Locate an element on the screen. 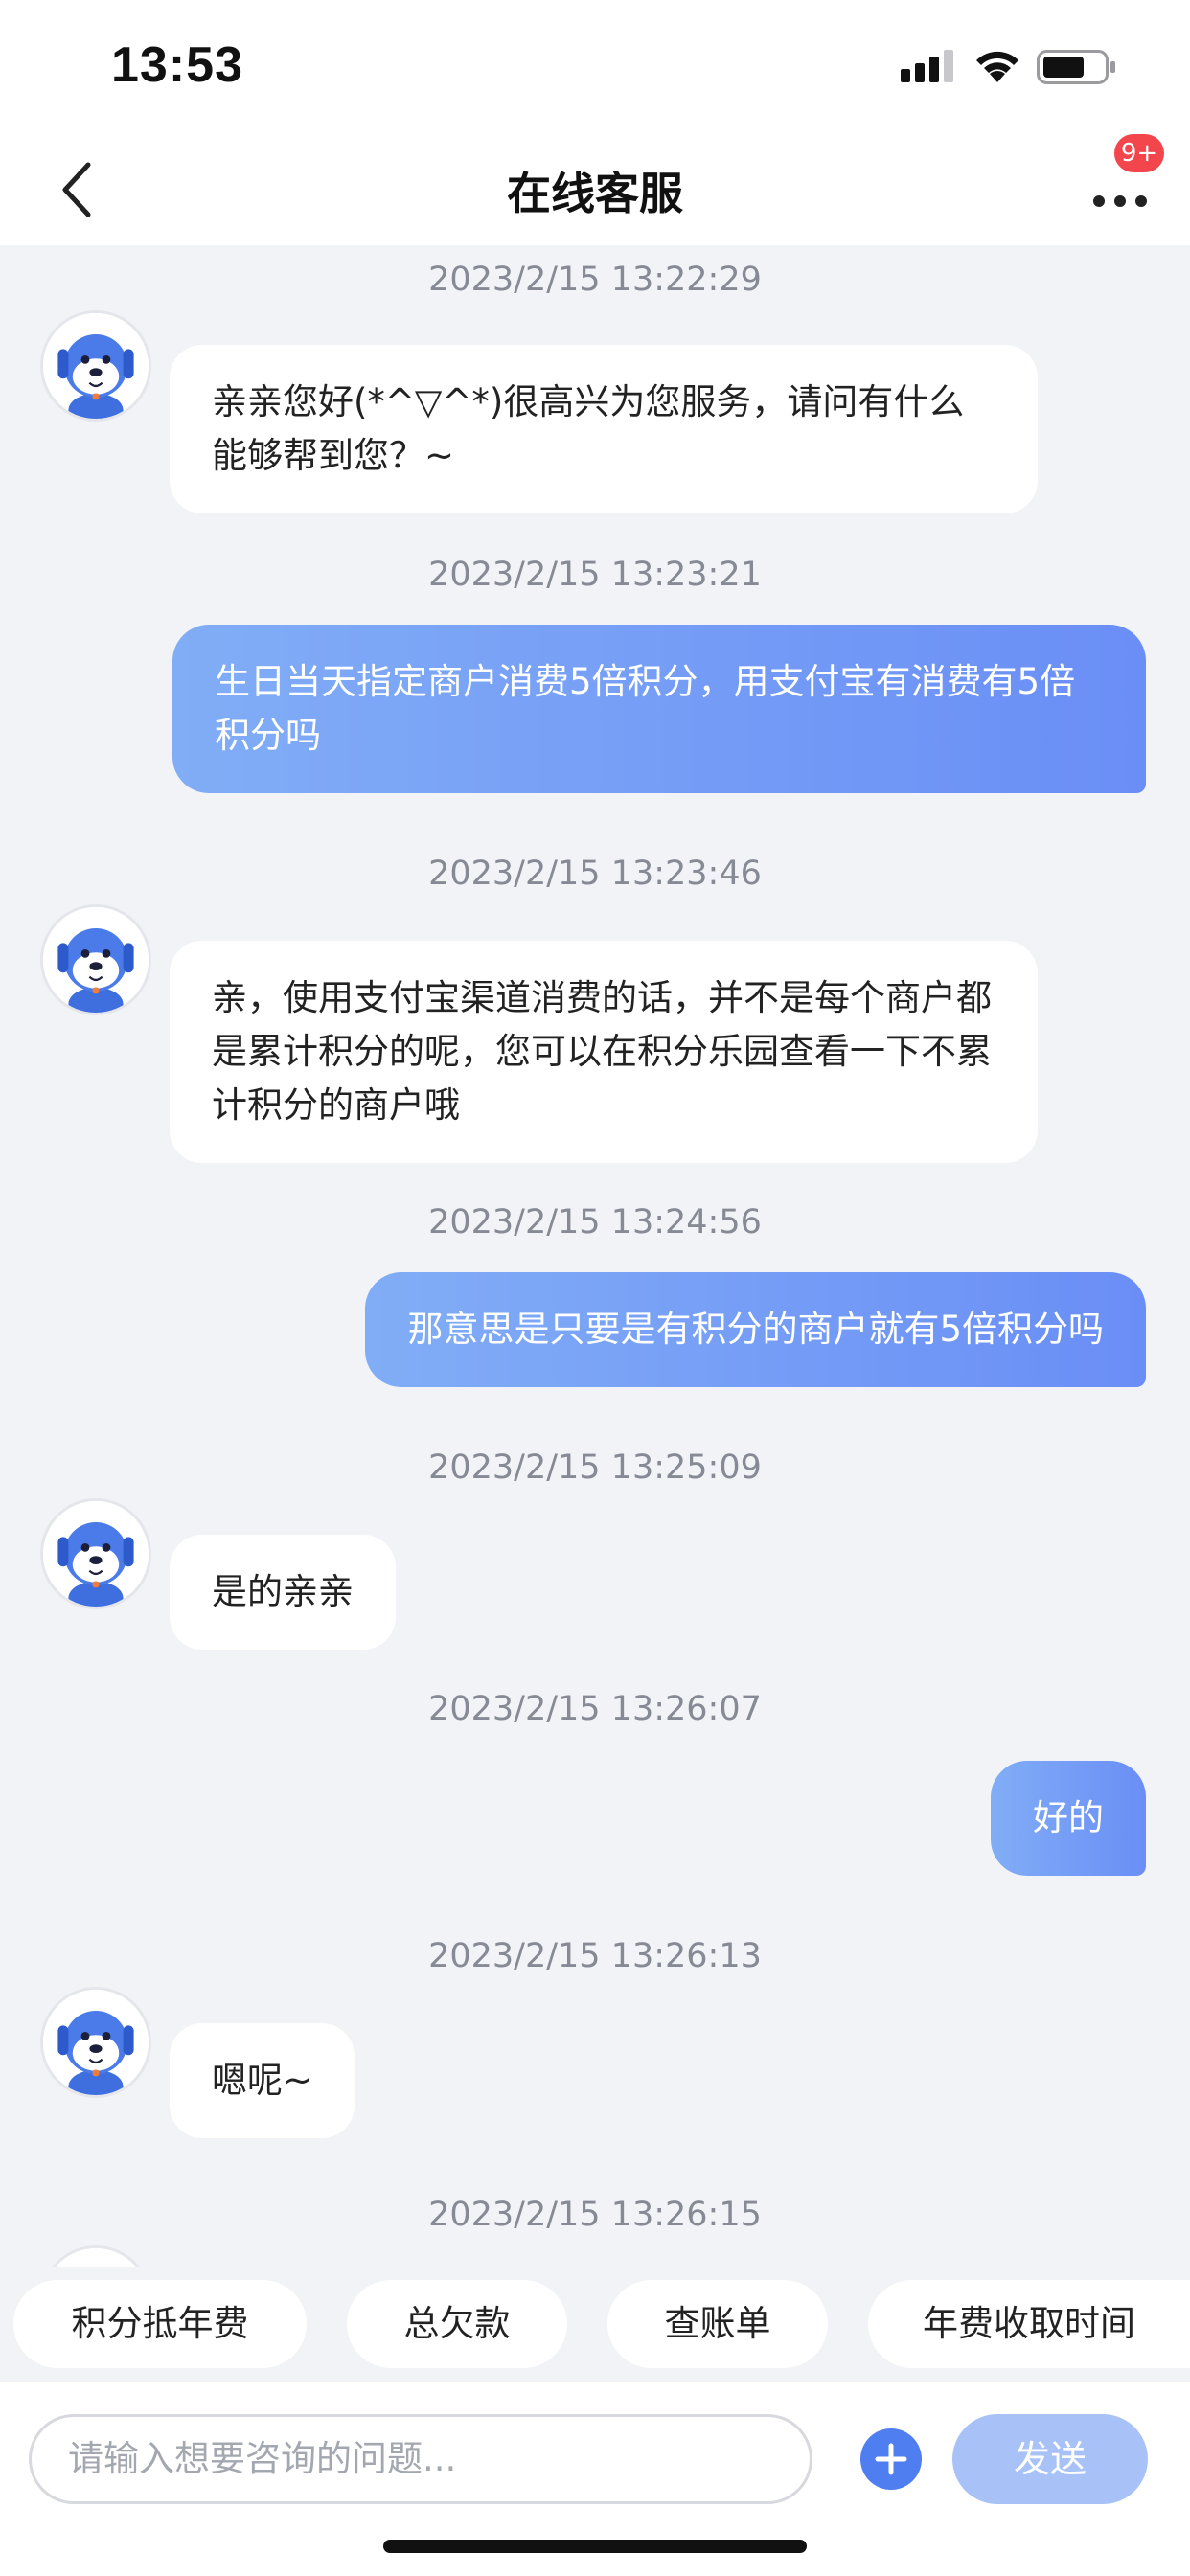 The width and height of the screenshot is (1190, 2576). message-timestamp: 2023/2/15 13:25:09 is located at coordinates (595, 1467).